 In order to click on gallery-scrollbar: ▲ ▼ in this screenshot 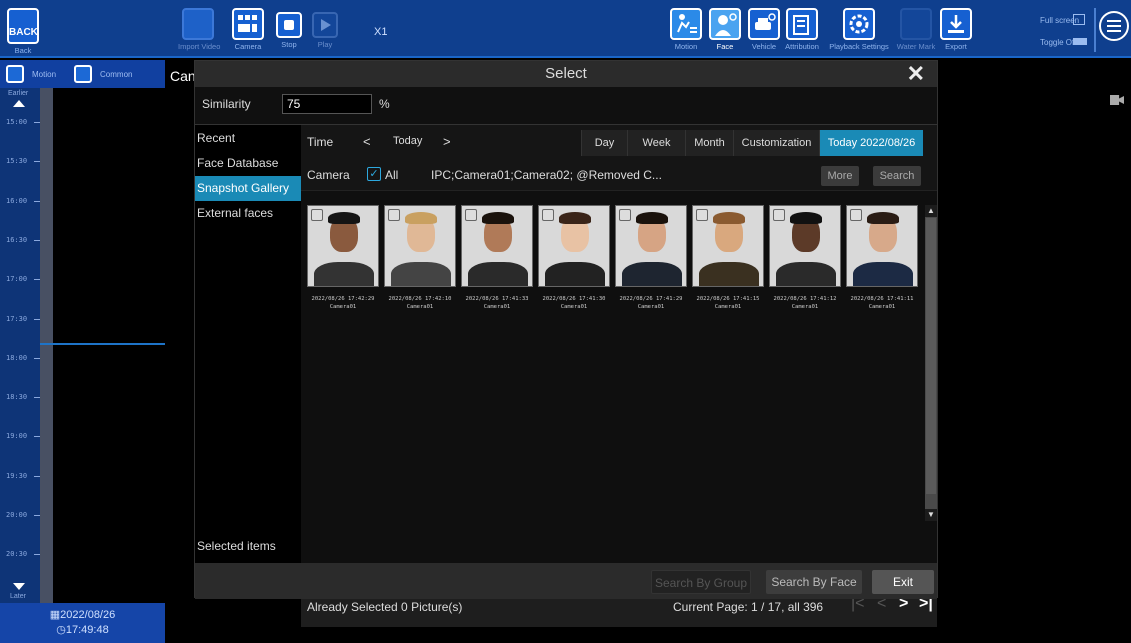, I will do `click(931, 363)`.